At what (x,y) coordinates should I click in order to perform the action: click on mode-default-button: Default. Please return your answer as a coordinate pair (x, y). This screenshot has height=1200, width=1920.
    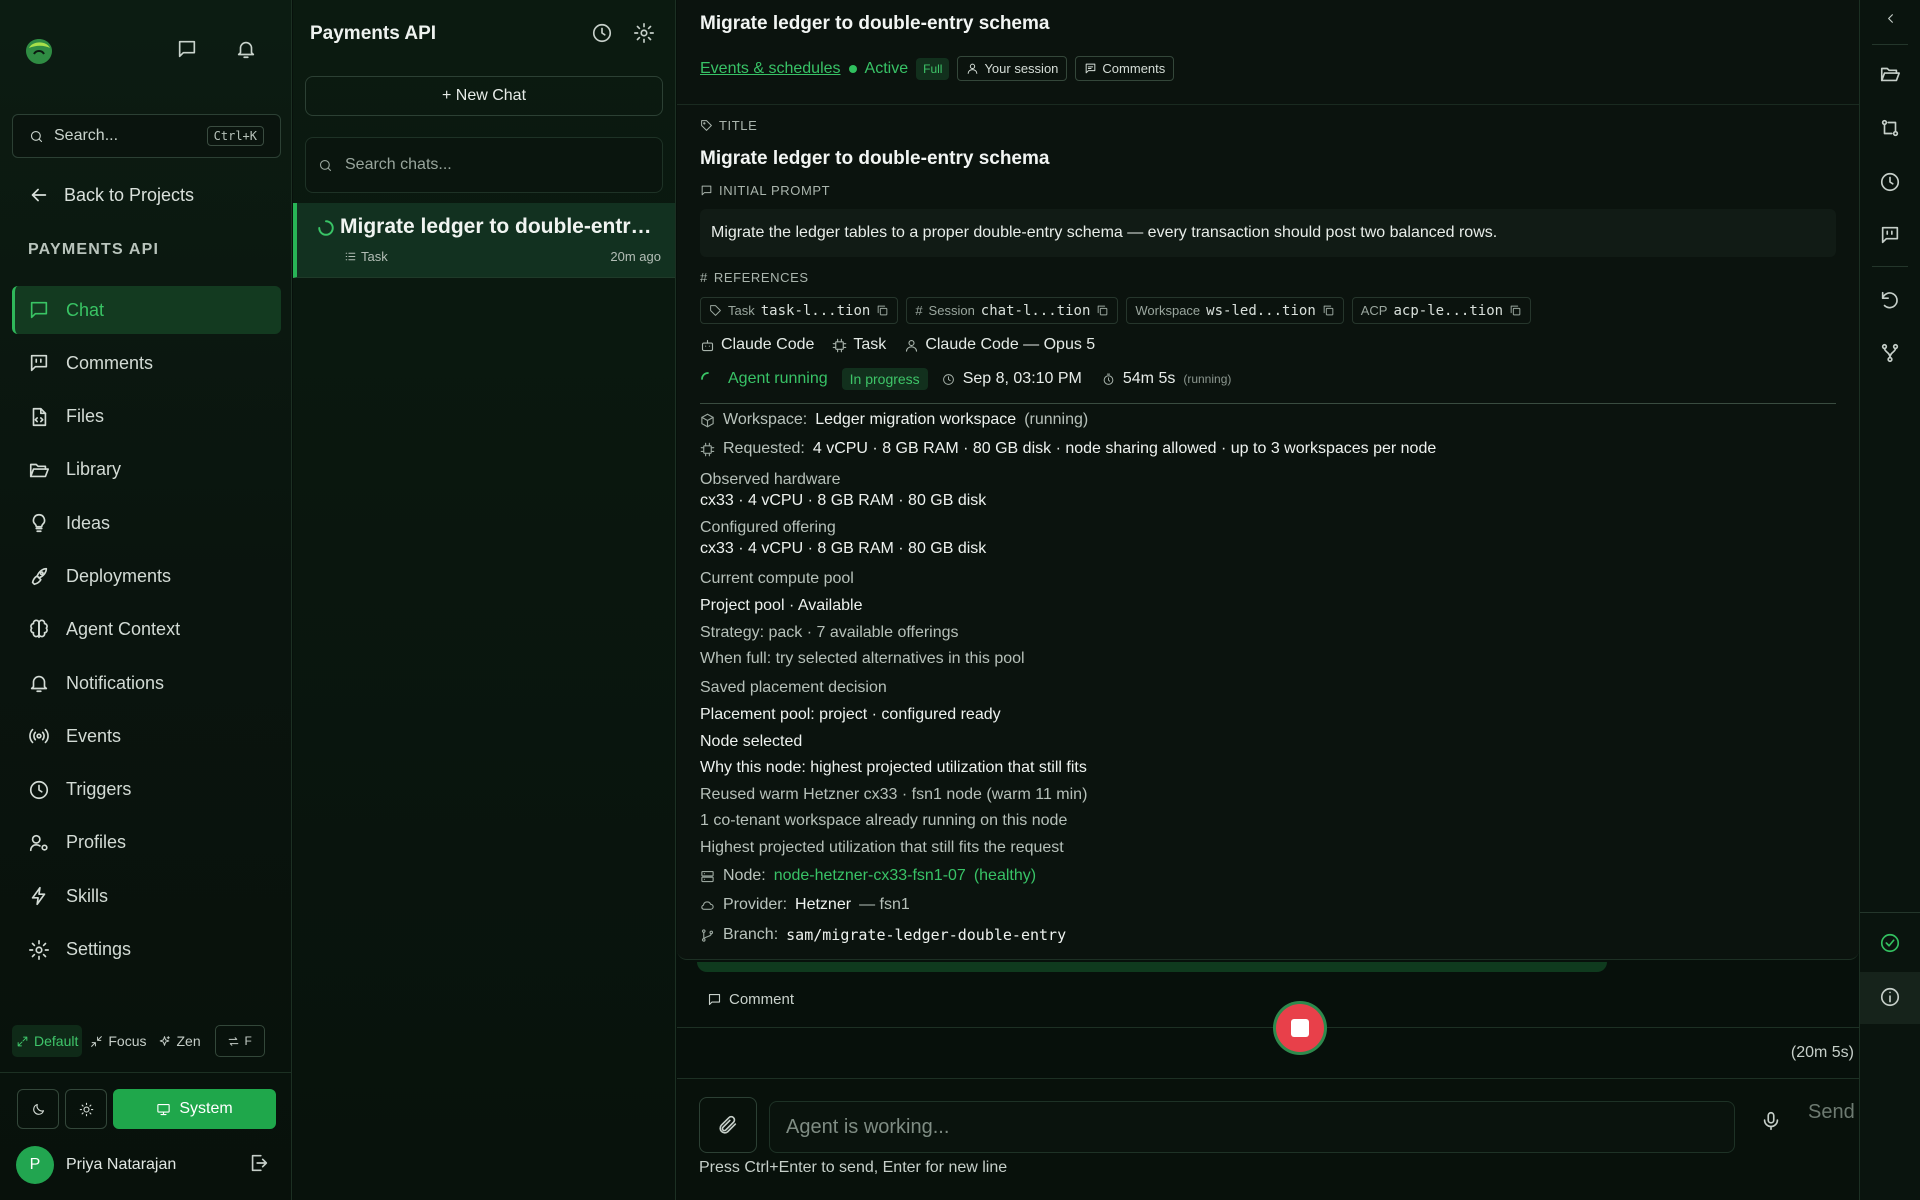
    Looking at the image, I should click on (47, 1041).